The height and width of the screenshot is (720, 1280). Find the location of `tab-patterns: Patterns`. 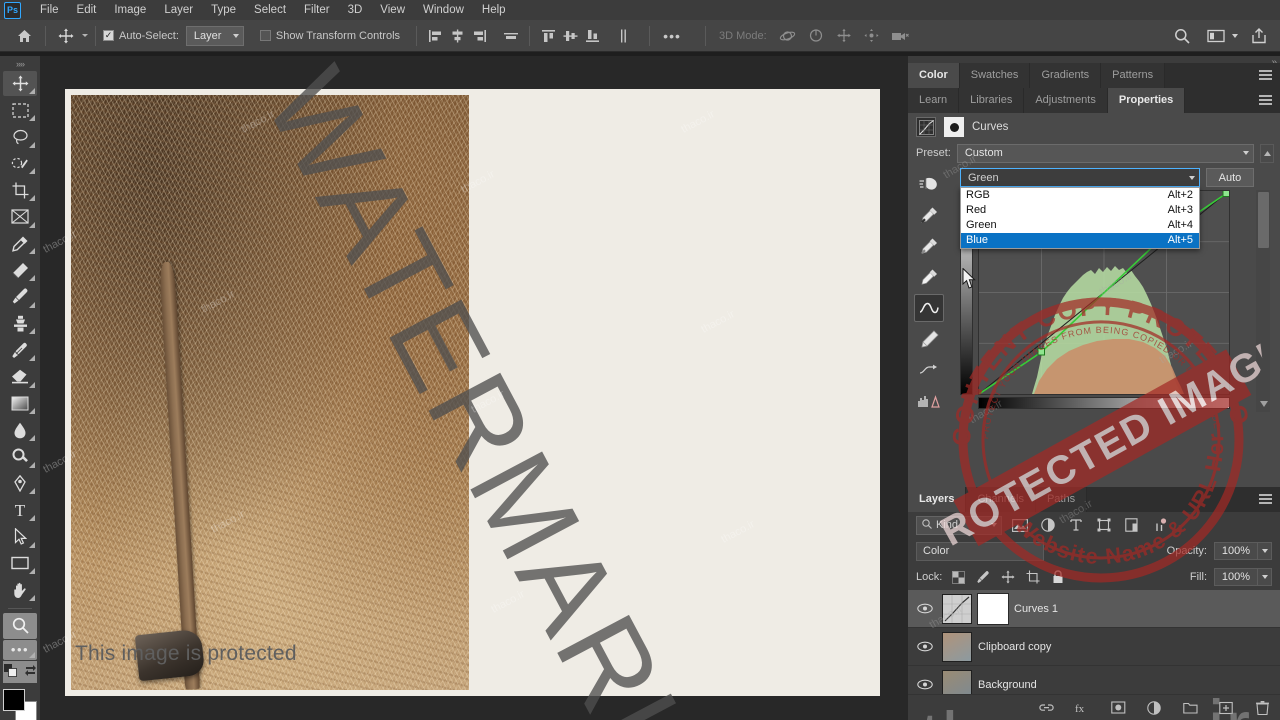

tab-patterns: Patterns is located at coordinates (1133, 75).